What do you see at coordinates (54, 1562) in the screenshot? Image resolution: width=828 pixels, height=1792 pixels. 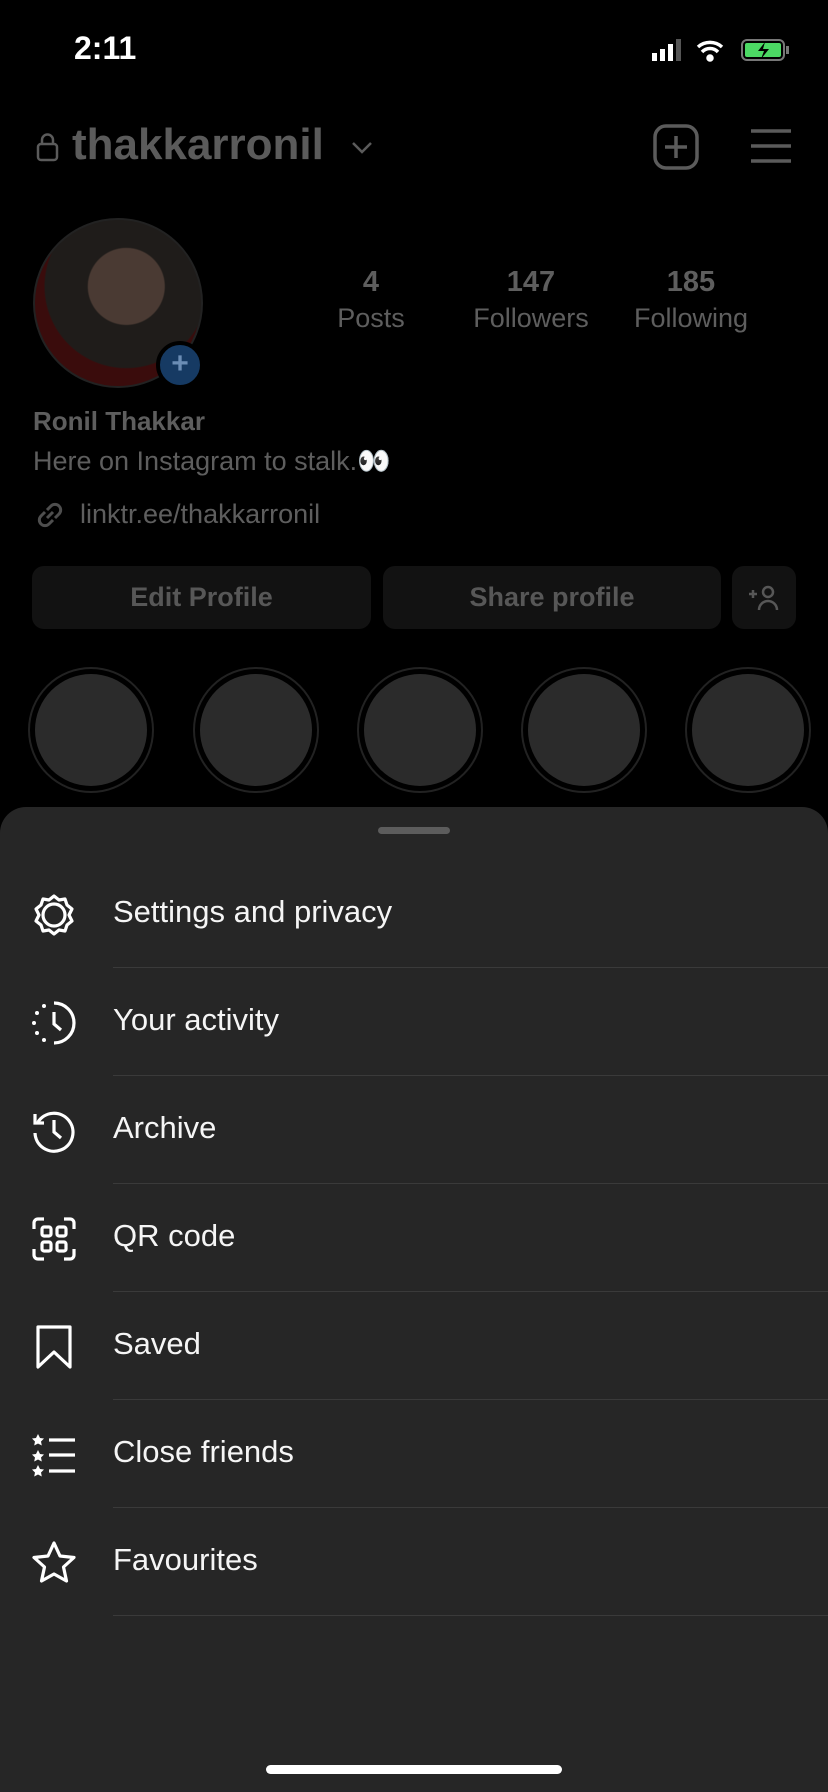 I see `star-icon` at bounding box center [54, 1562].